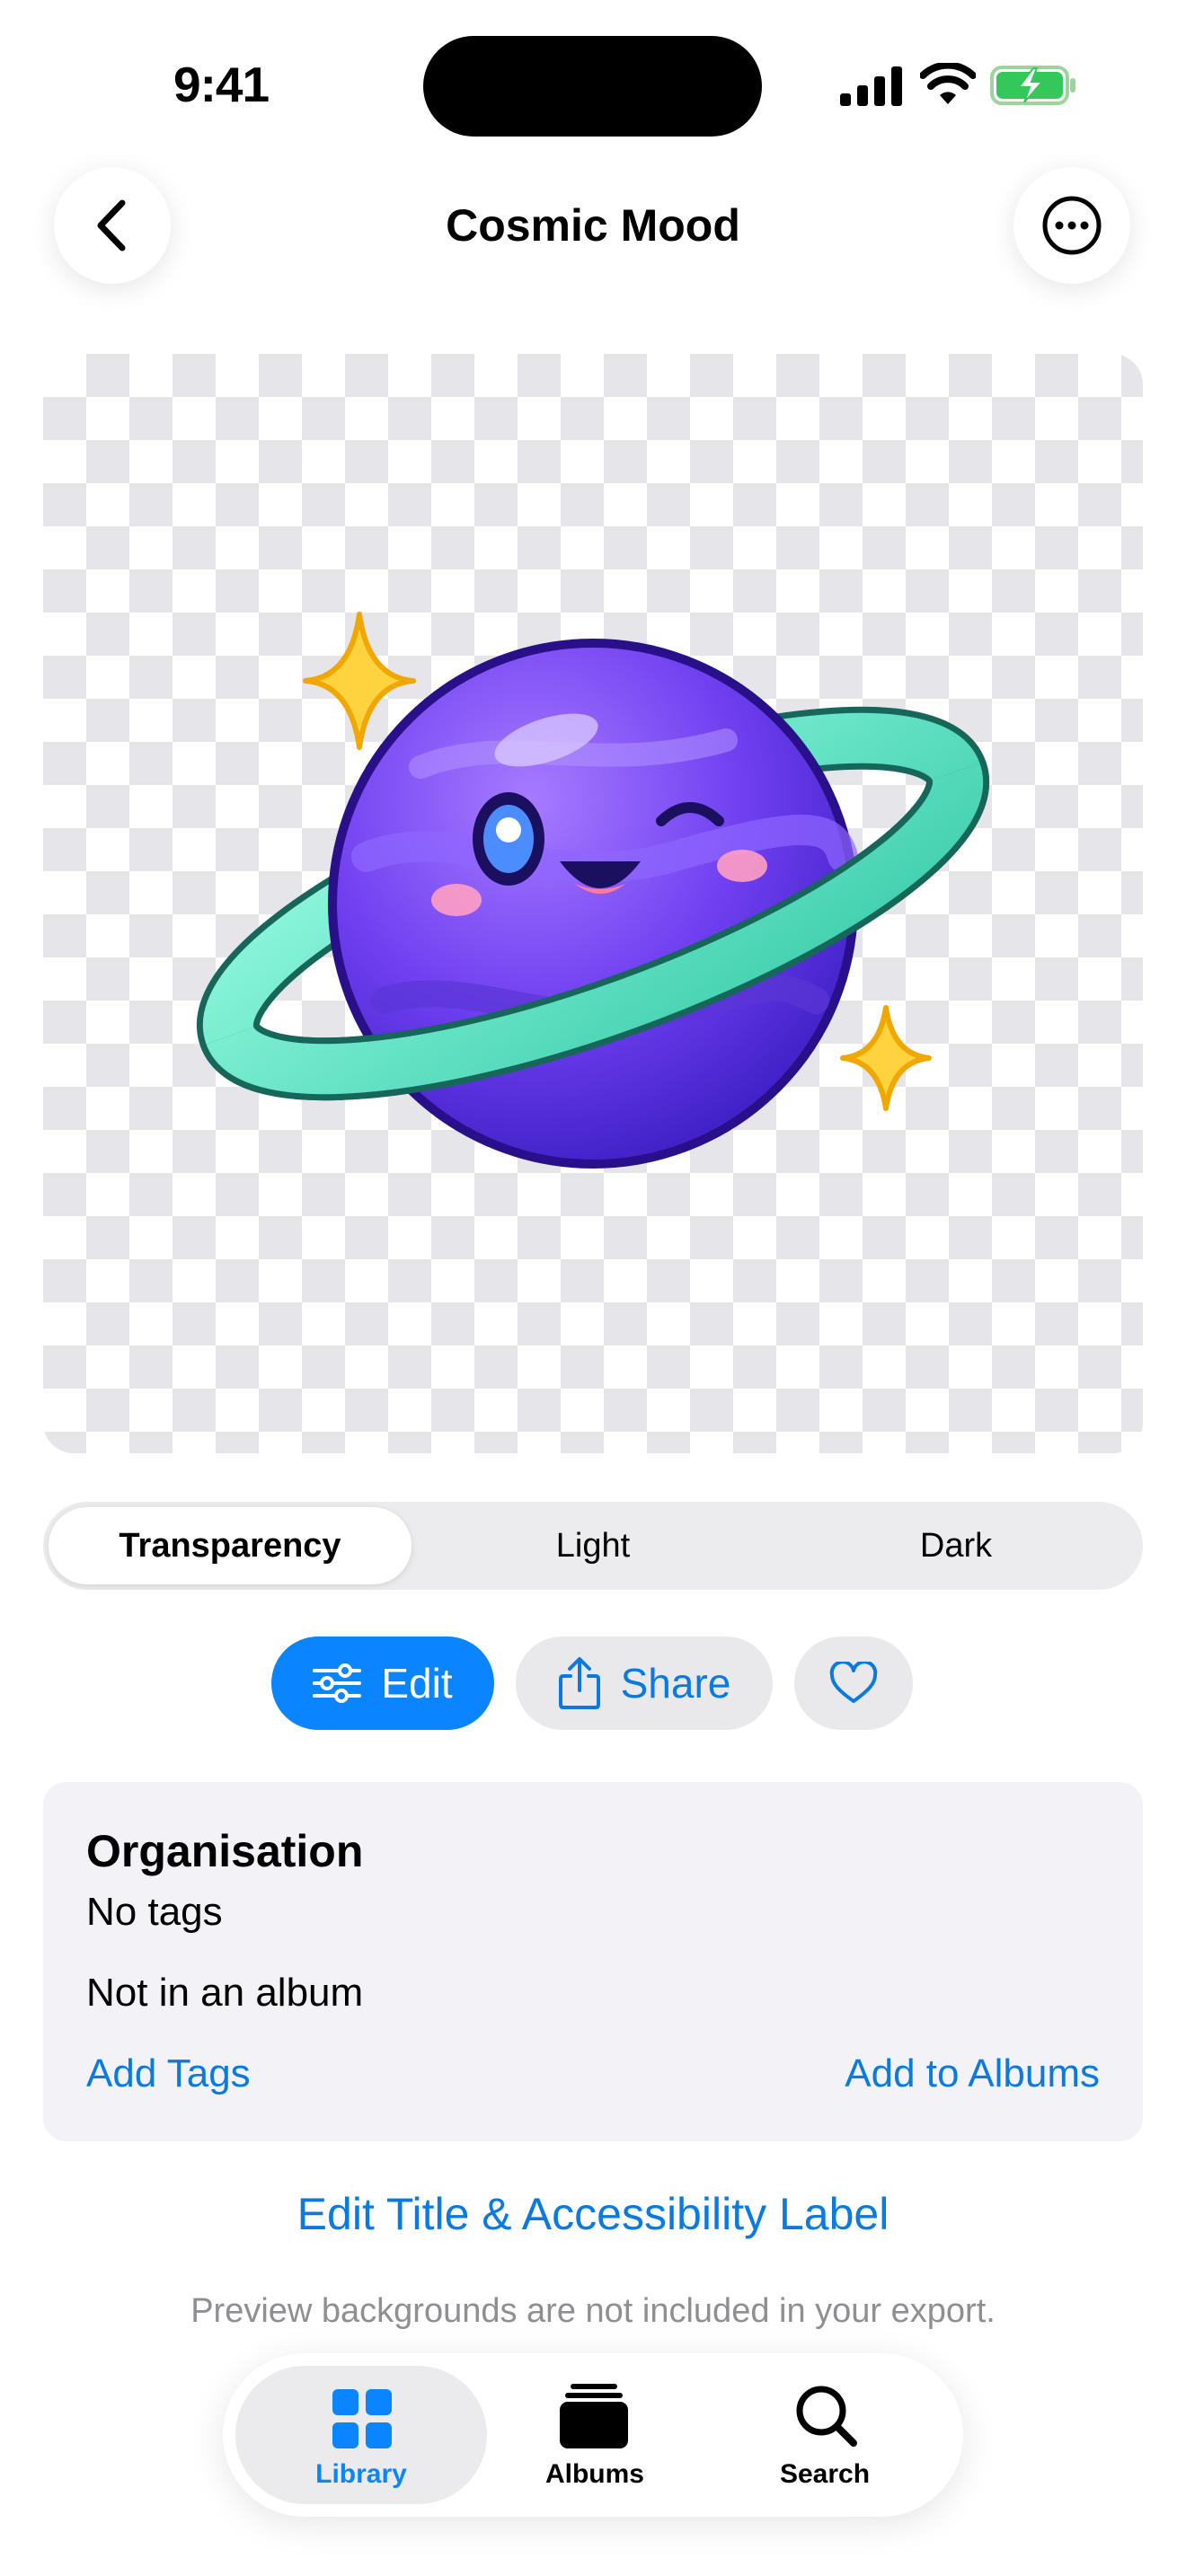  I want to click on tags-status: No tags, so click(154, 1912).